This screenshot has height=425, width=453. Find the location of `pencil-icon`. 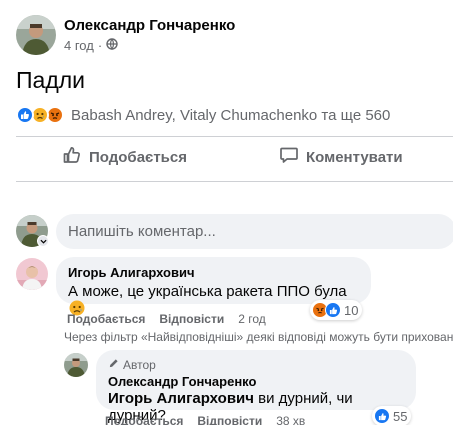

pencil-icon is located at coordinates (113, 365).